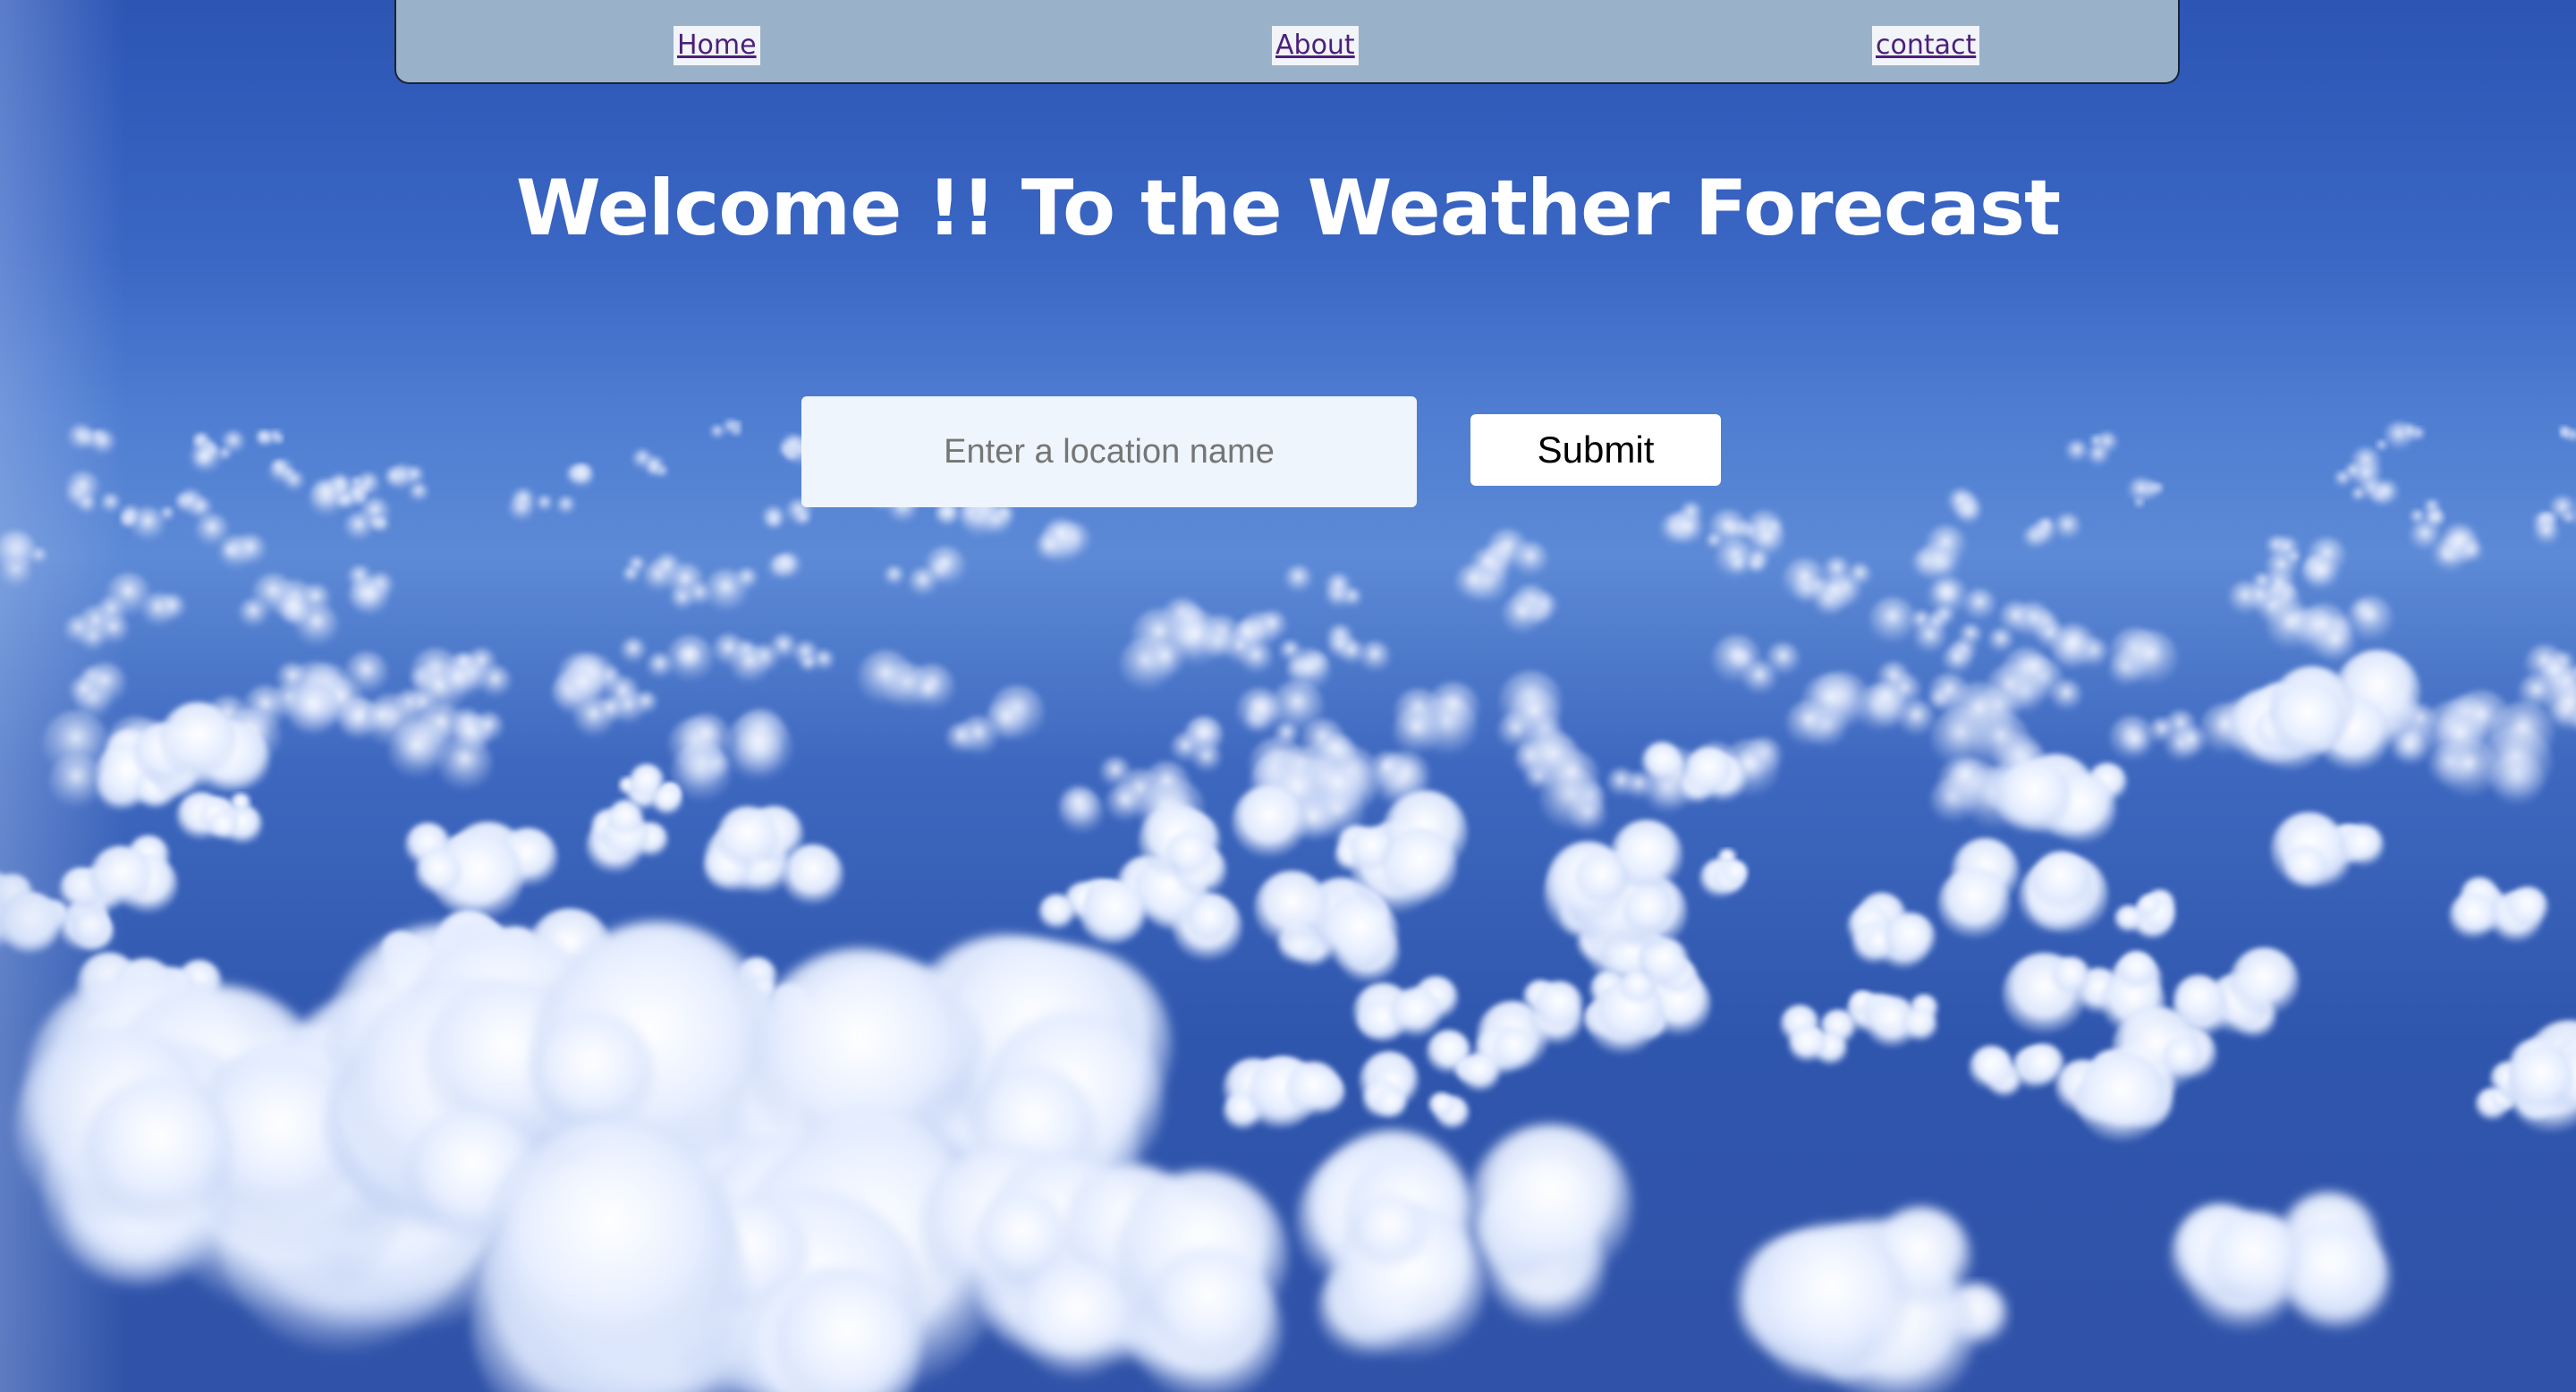 The image size is (2576, 1392). I want to click on nav-link-contact: contact, so click(1926, 45).